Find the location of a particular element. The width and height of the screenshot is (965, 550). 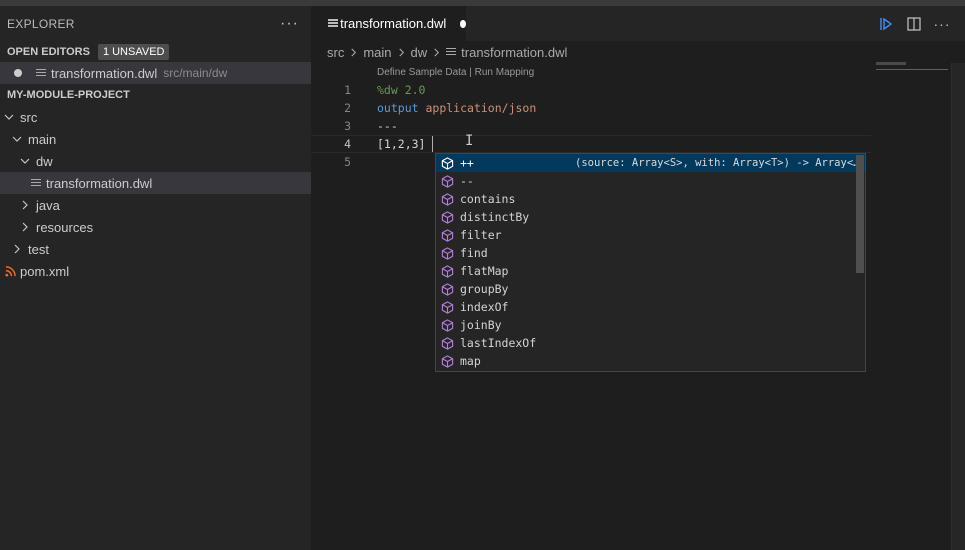

tree-item-label: main is located at coordinates (42, 139).